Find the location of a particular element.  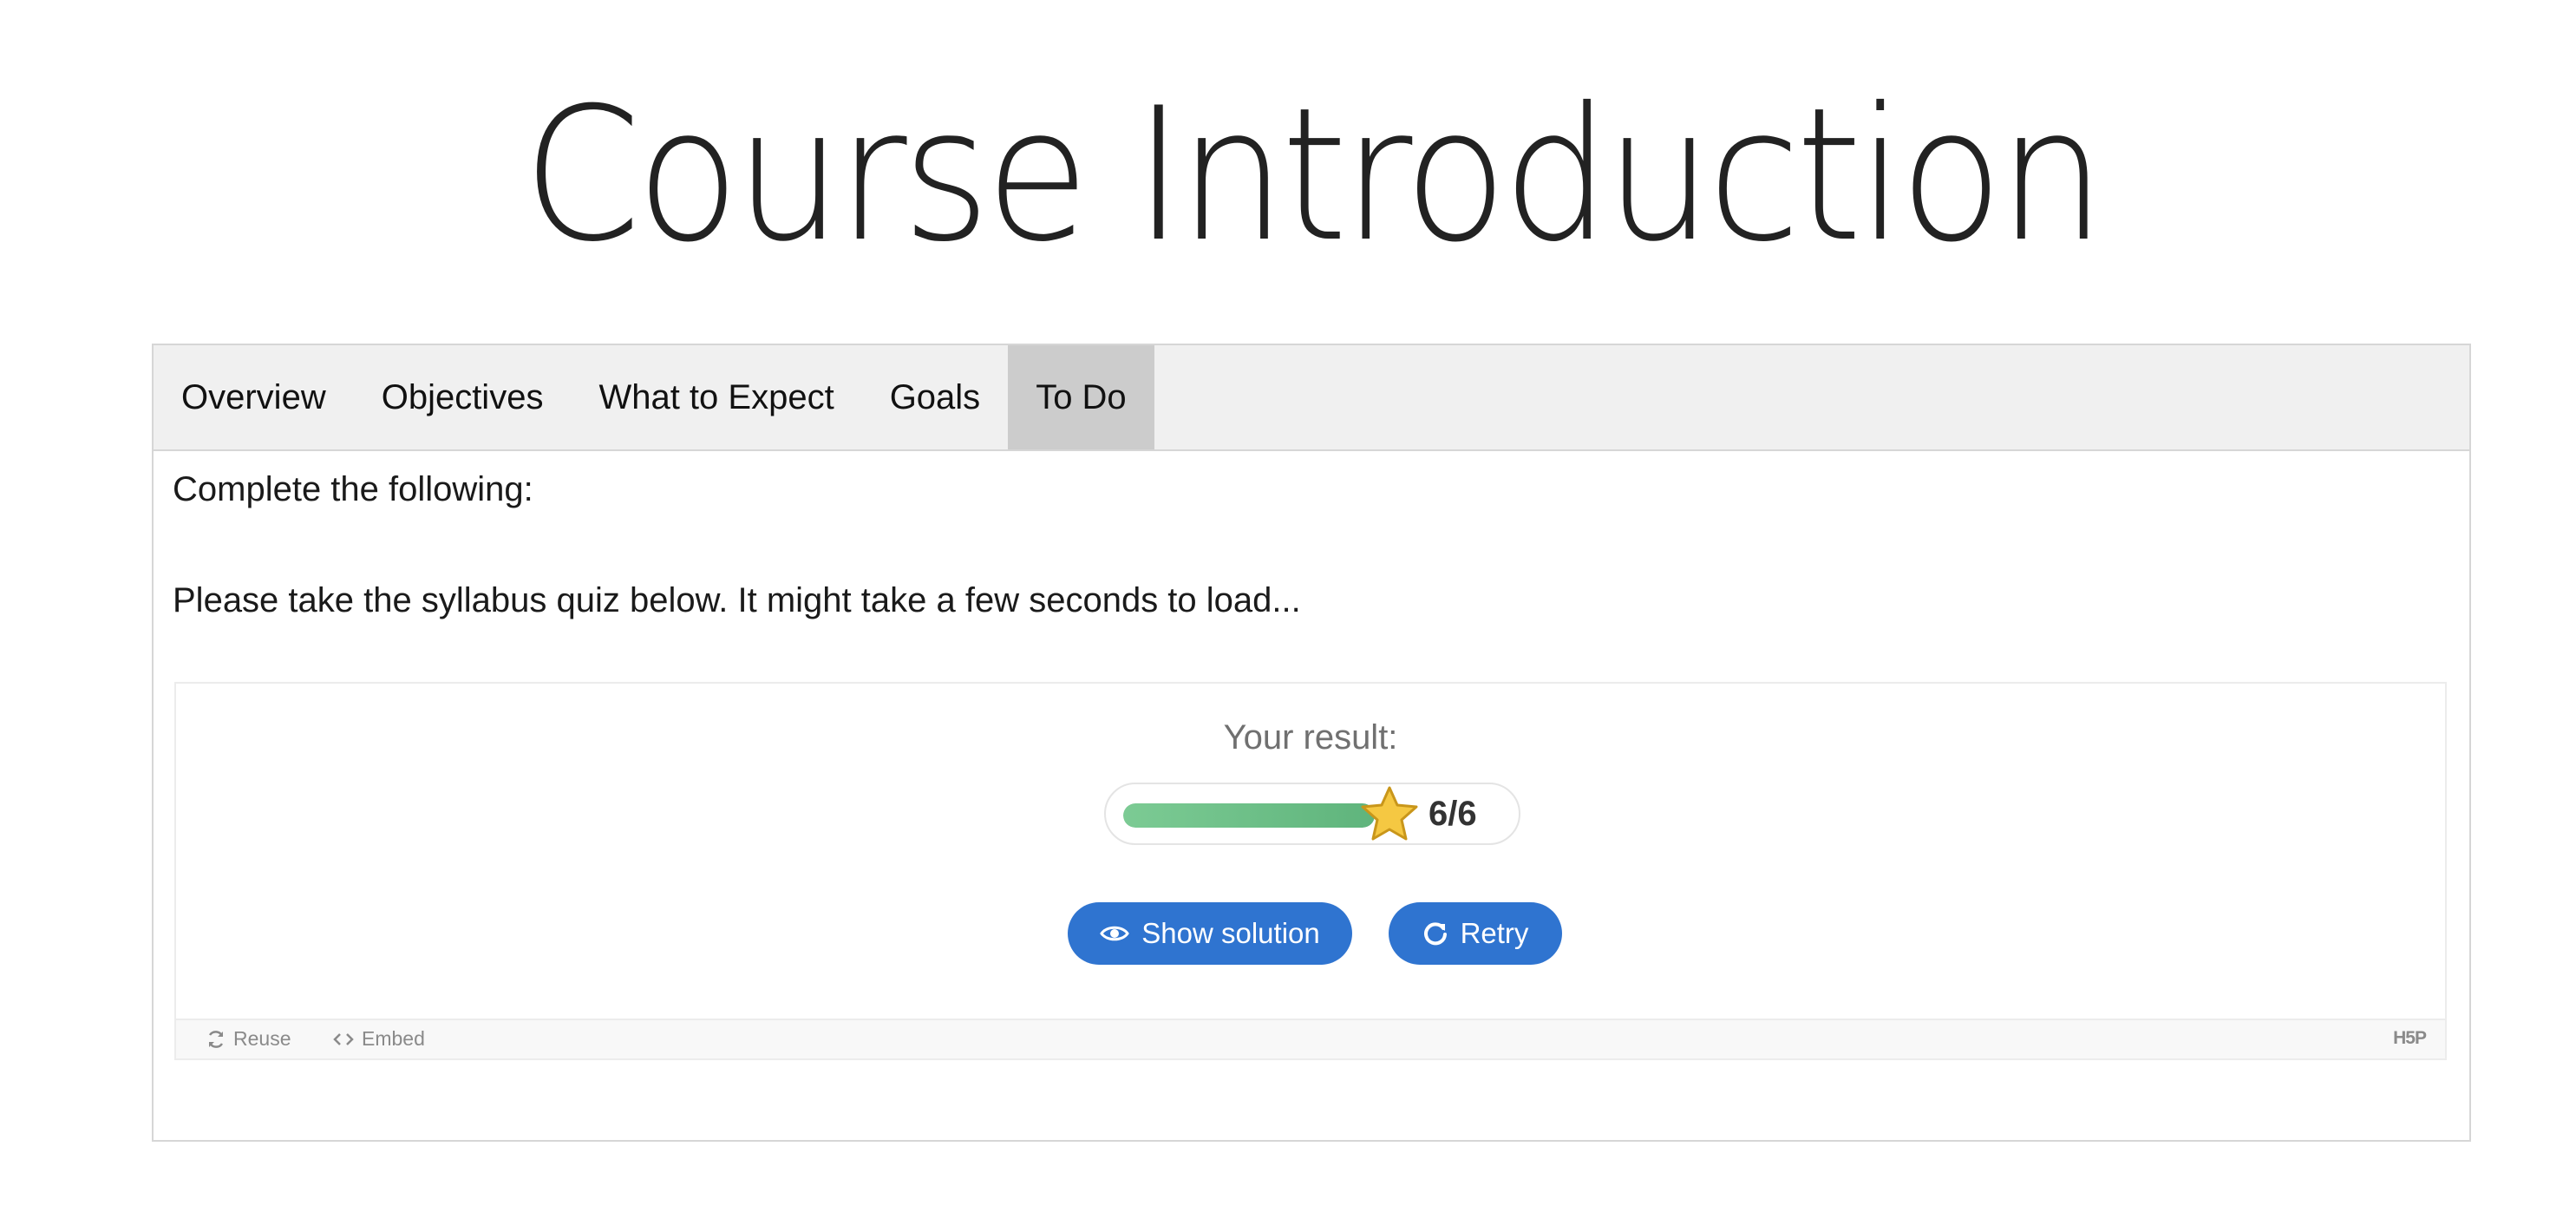

reuse-icon is located at coordinates (216, 1040).